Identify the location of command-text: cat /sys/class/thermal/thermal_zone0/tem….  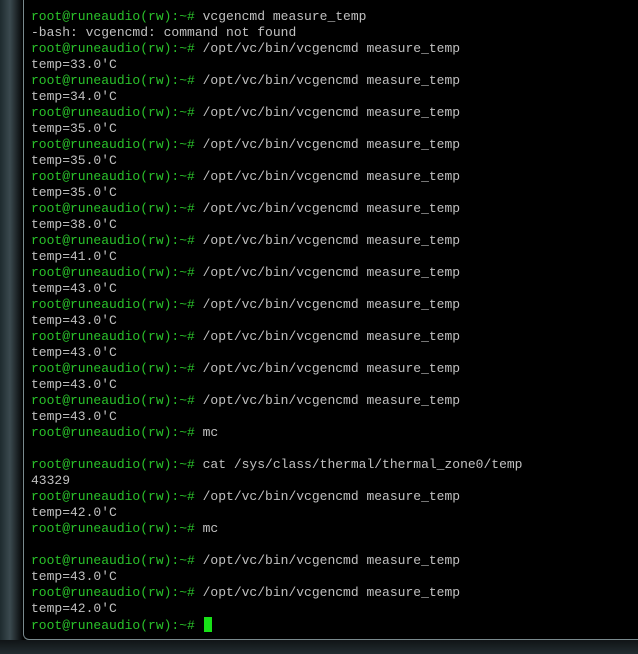
(358, 464).